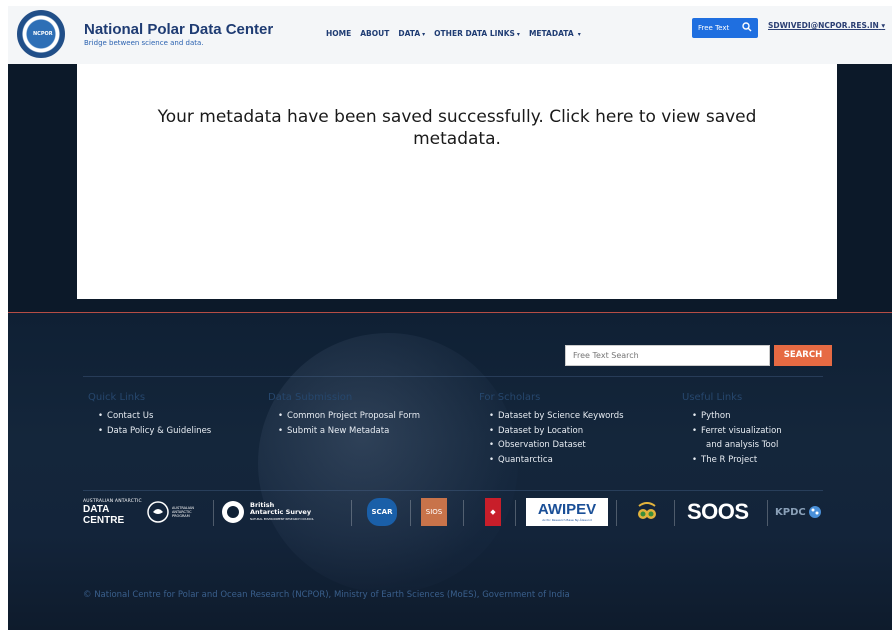 This screenshot has height=630, width=896. What do you see at coordinates (175, 512) in the screenshot?
I see `australian-antarctic-program-logo: AUSTRALIAN ANTARCTIC PROGRAM` at bounding box center [175, 512].